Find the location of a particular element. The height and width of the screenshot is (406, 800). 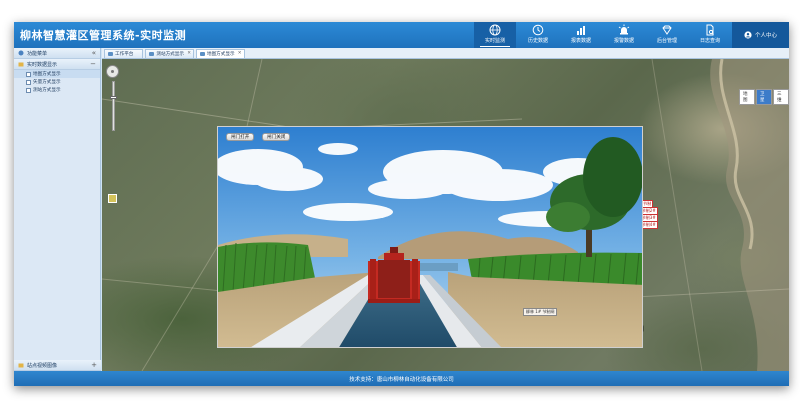

realtime-section-header: 实时数据显示 − is located at coordinates (57, 64).